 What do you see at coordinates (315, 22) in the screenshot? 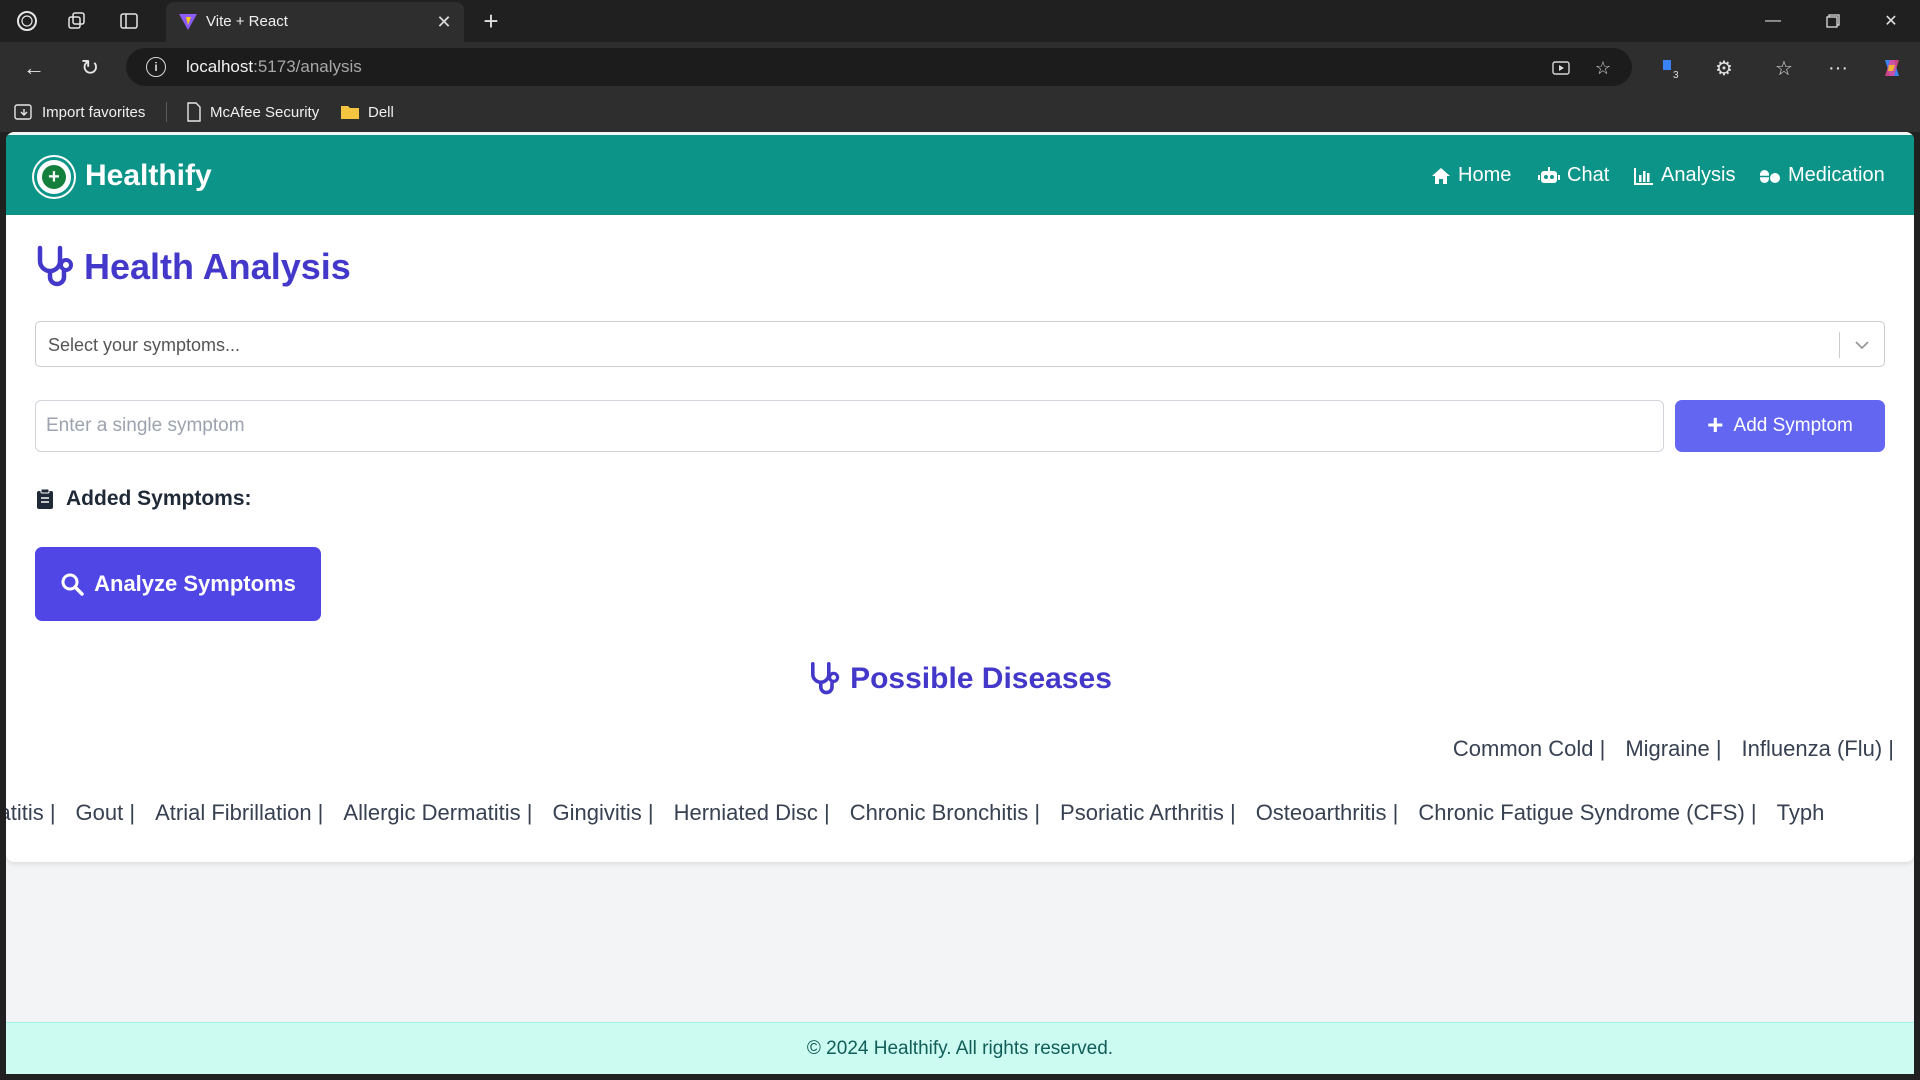
I see `browser-tab: Vite + React ✕` at bounding box center [315, 22].